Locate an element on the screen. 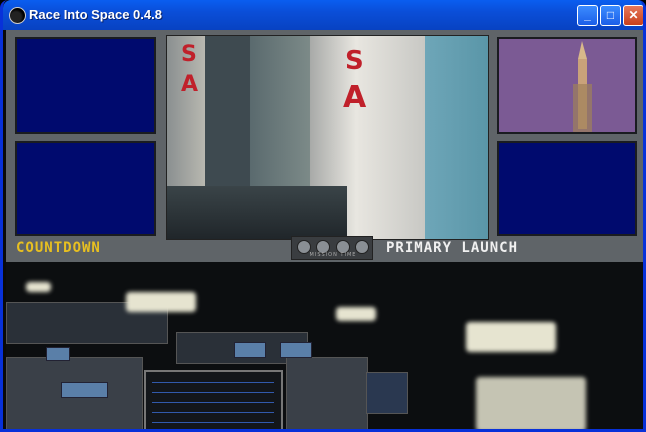 The image size is (646, 432). minimize-icon: _ is located at coordinates (587, 15).